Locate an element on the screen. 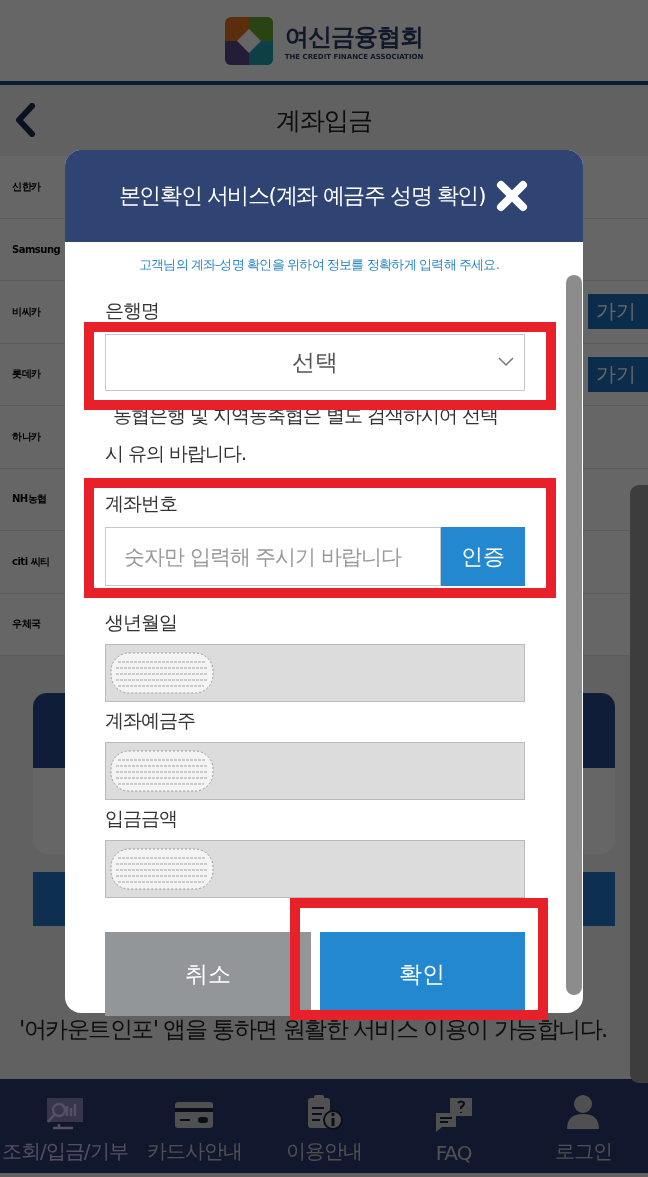 This screenshot has height=1177, width=648. verify-button: 인증 is located at coordinates (483, 556).